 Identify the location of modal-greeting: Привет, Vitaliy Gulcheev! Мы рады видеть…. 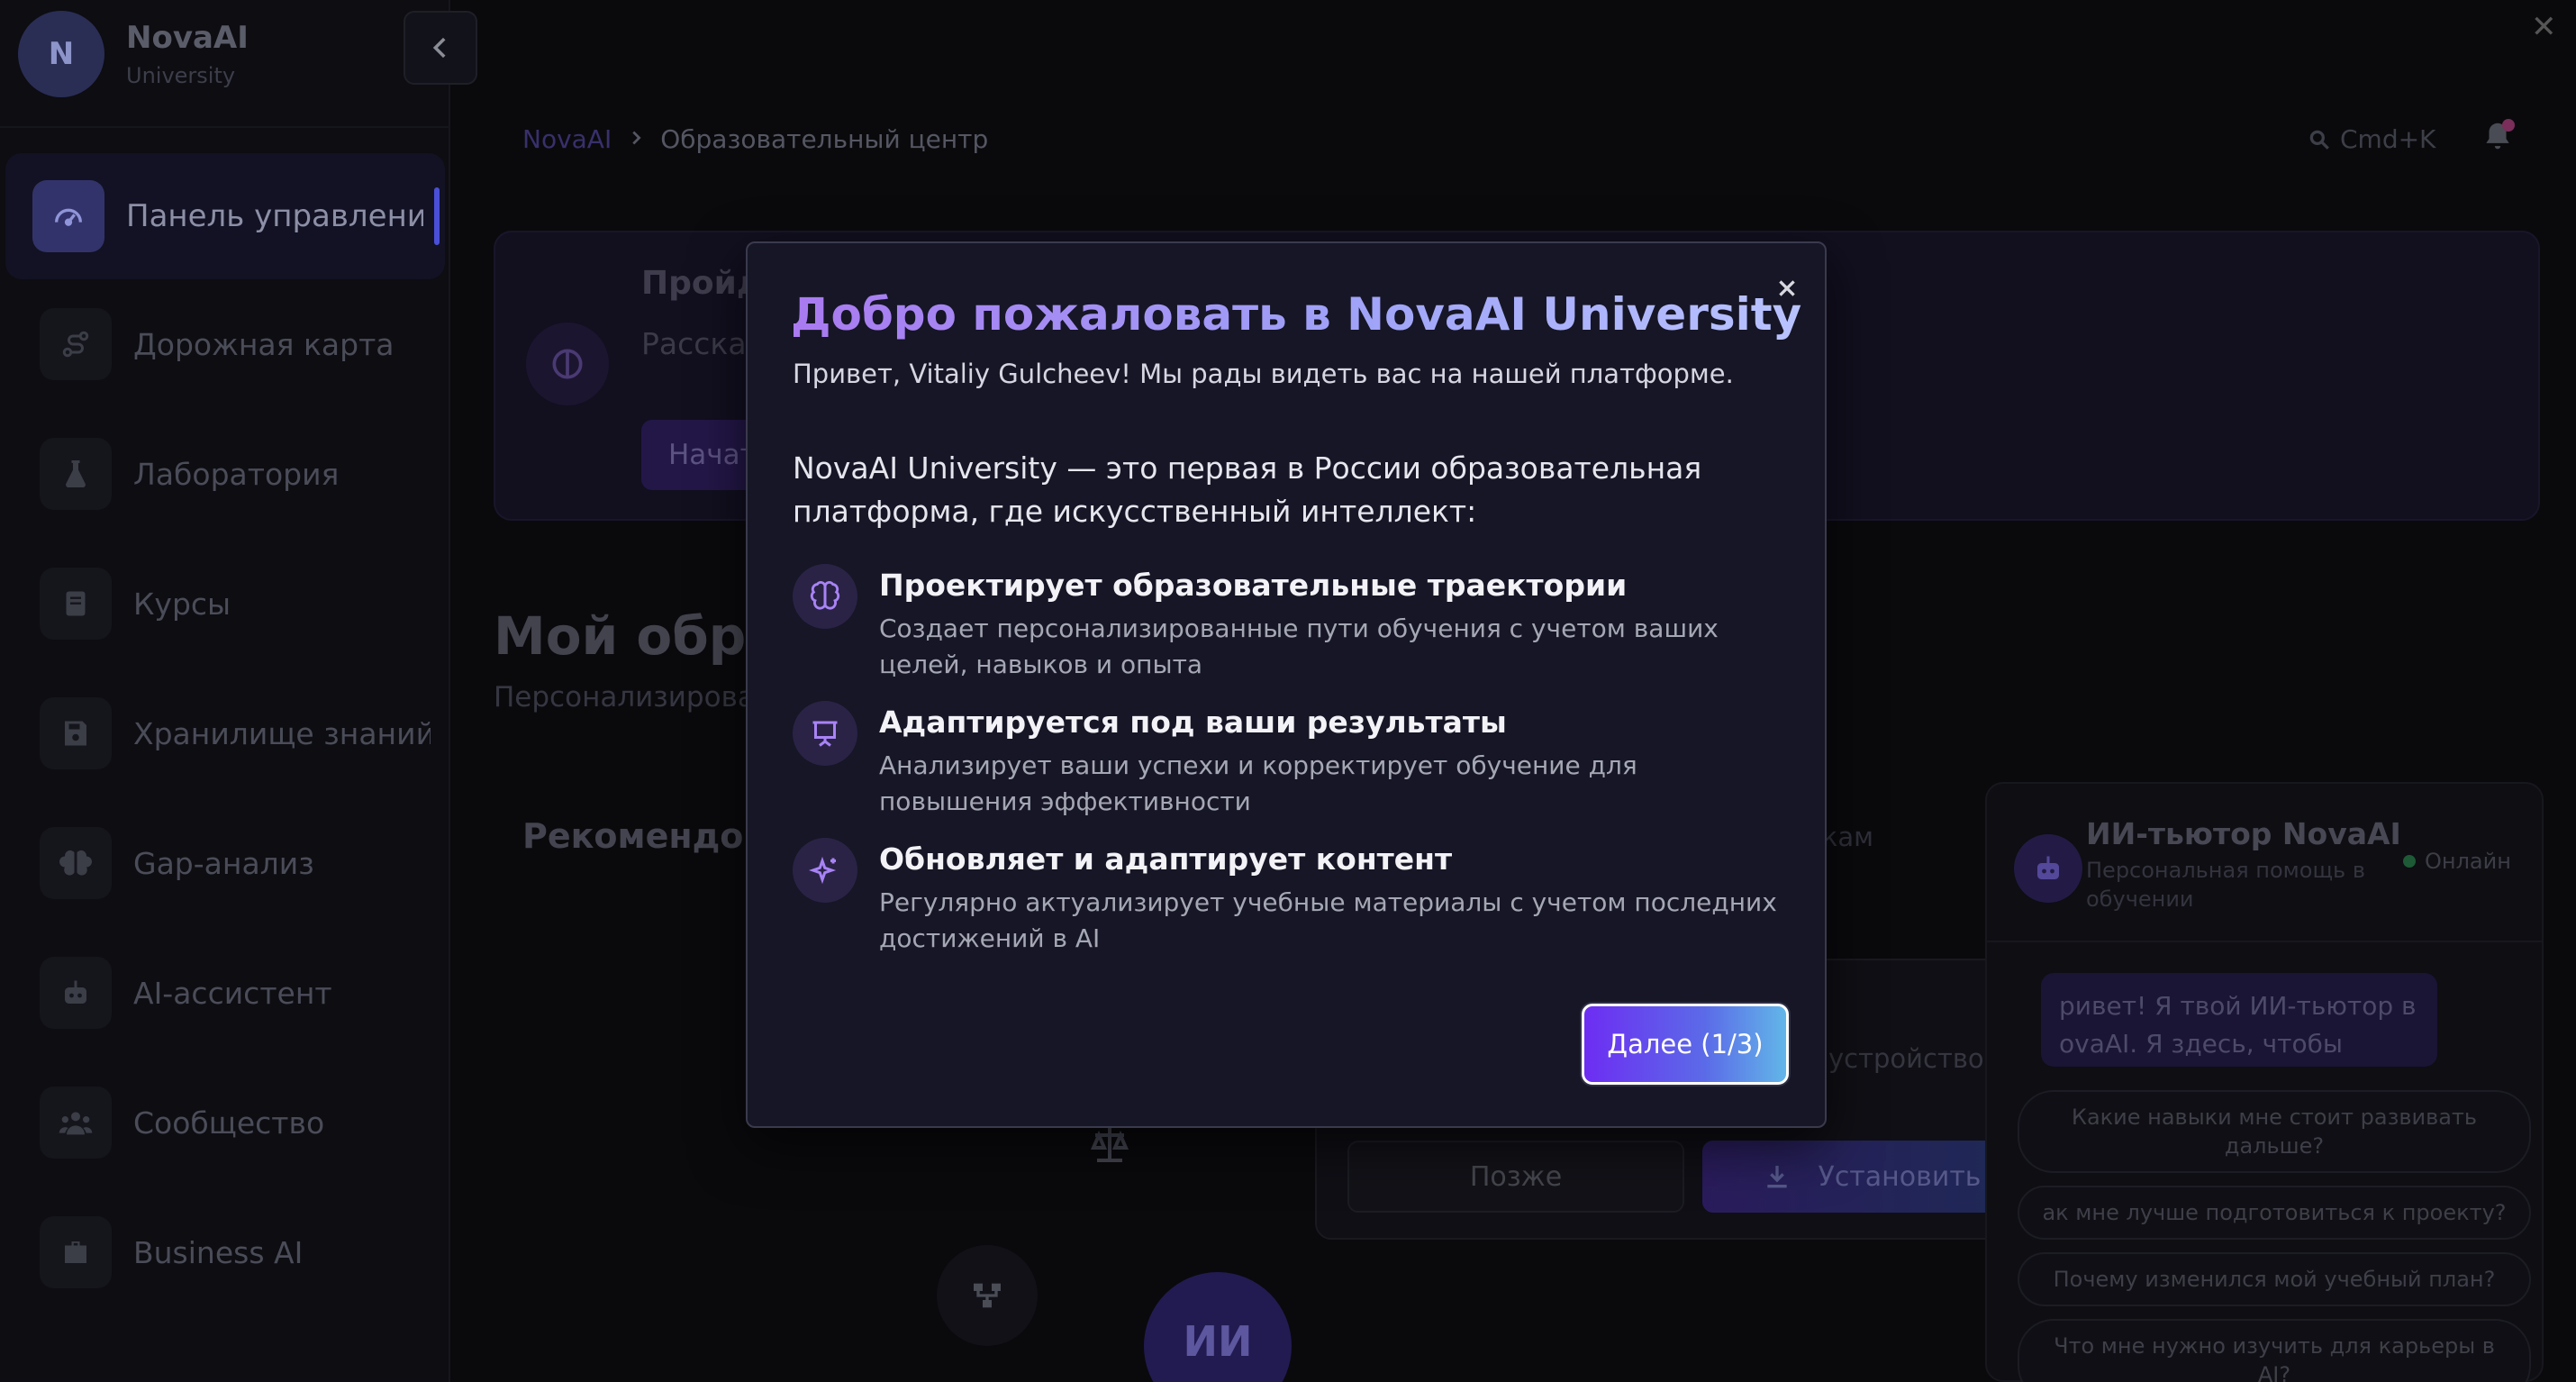
(1263, 374).